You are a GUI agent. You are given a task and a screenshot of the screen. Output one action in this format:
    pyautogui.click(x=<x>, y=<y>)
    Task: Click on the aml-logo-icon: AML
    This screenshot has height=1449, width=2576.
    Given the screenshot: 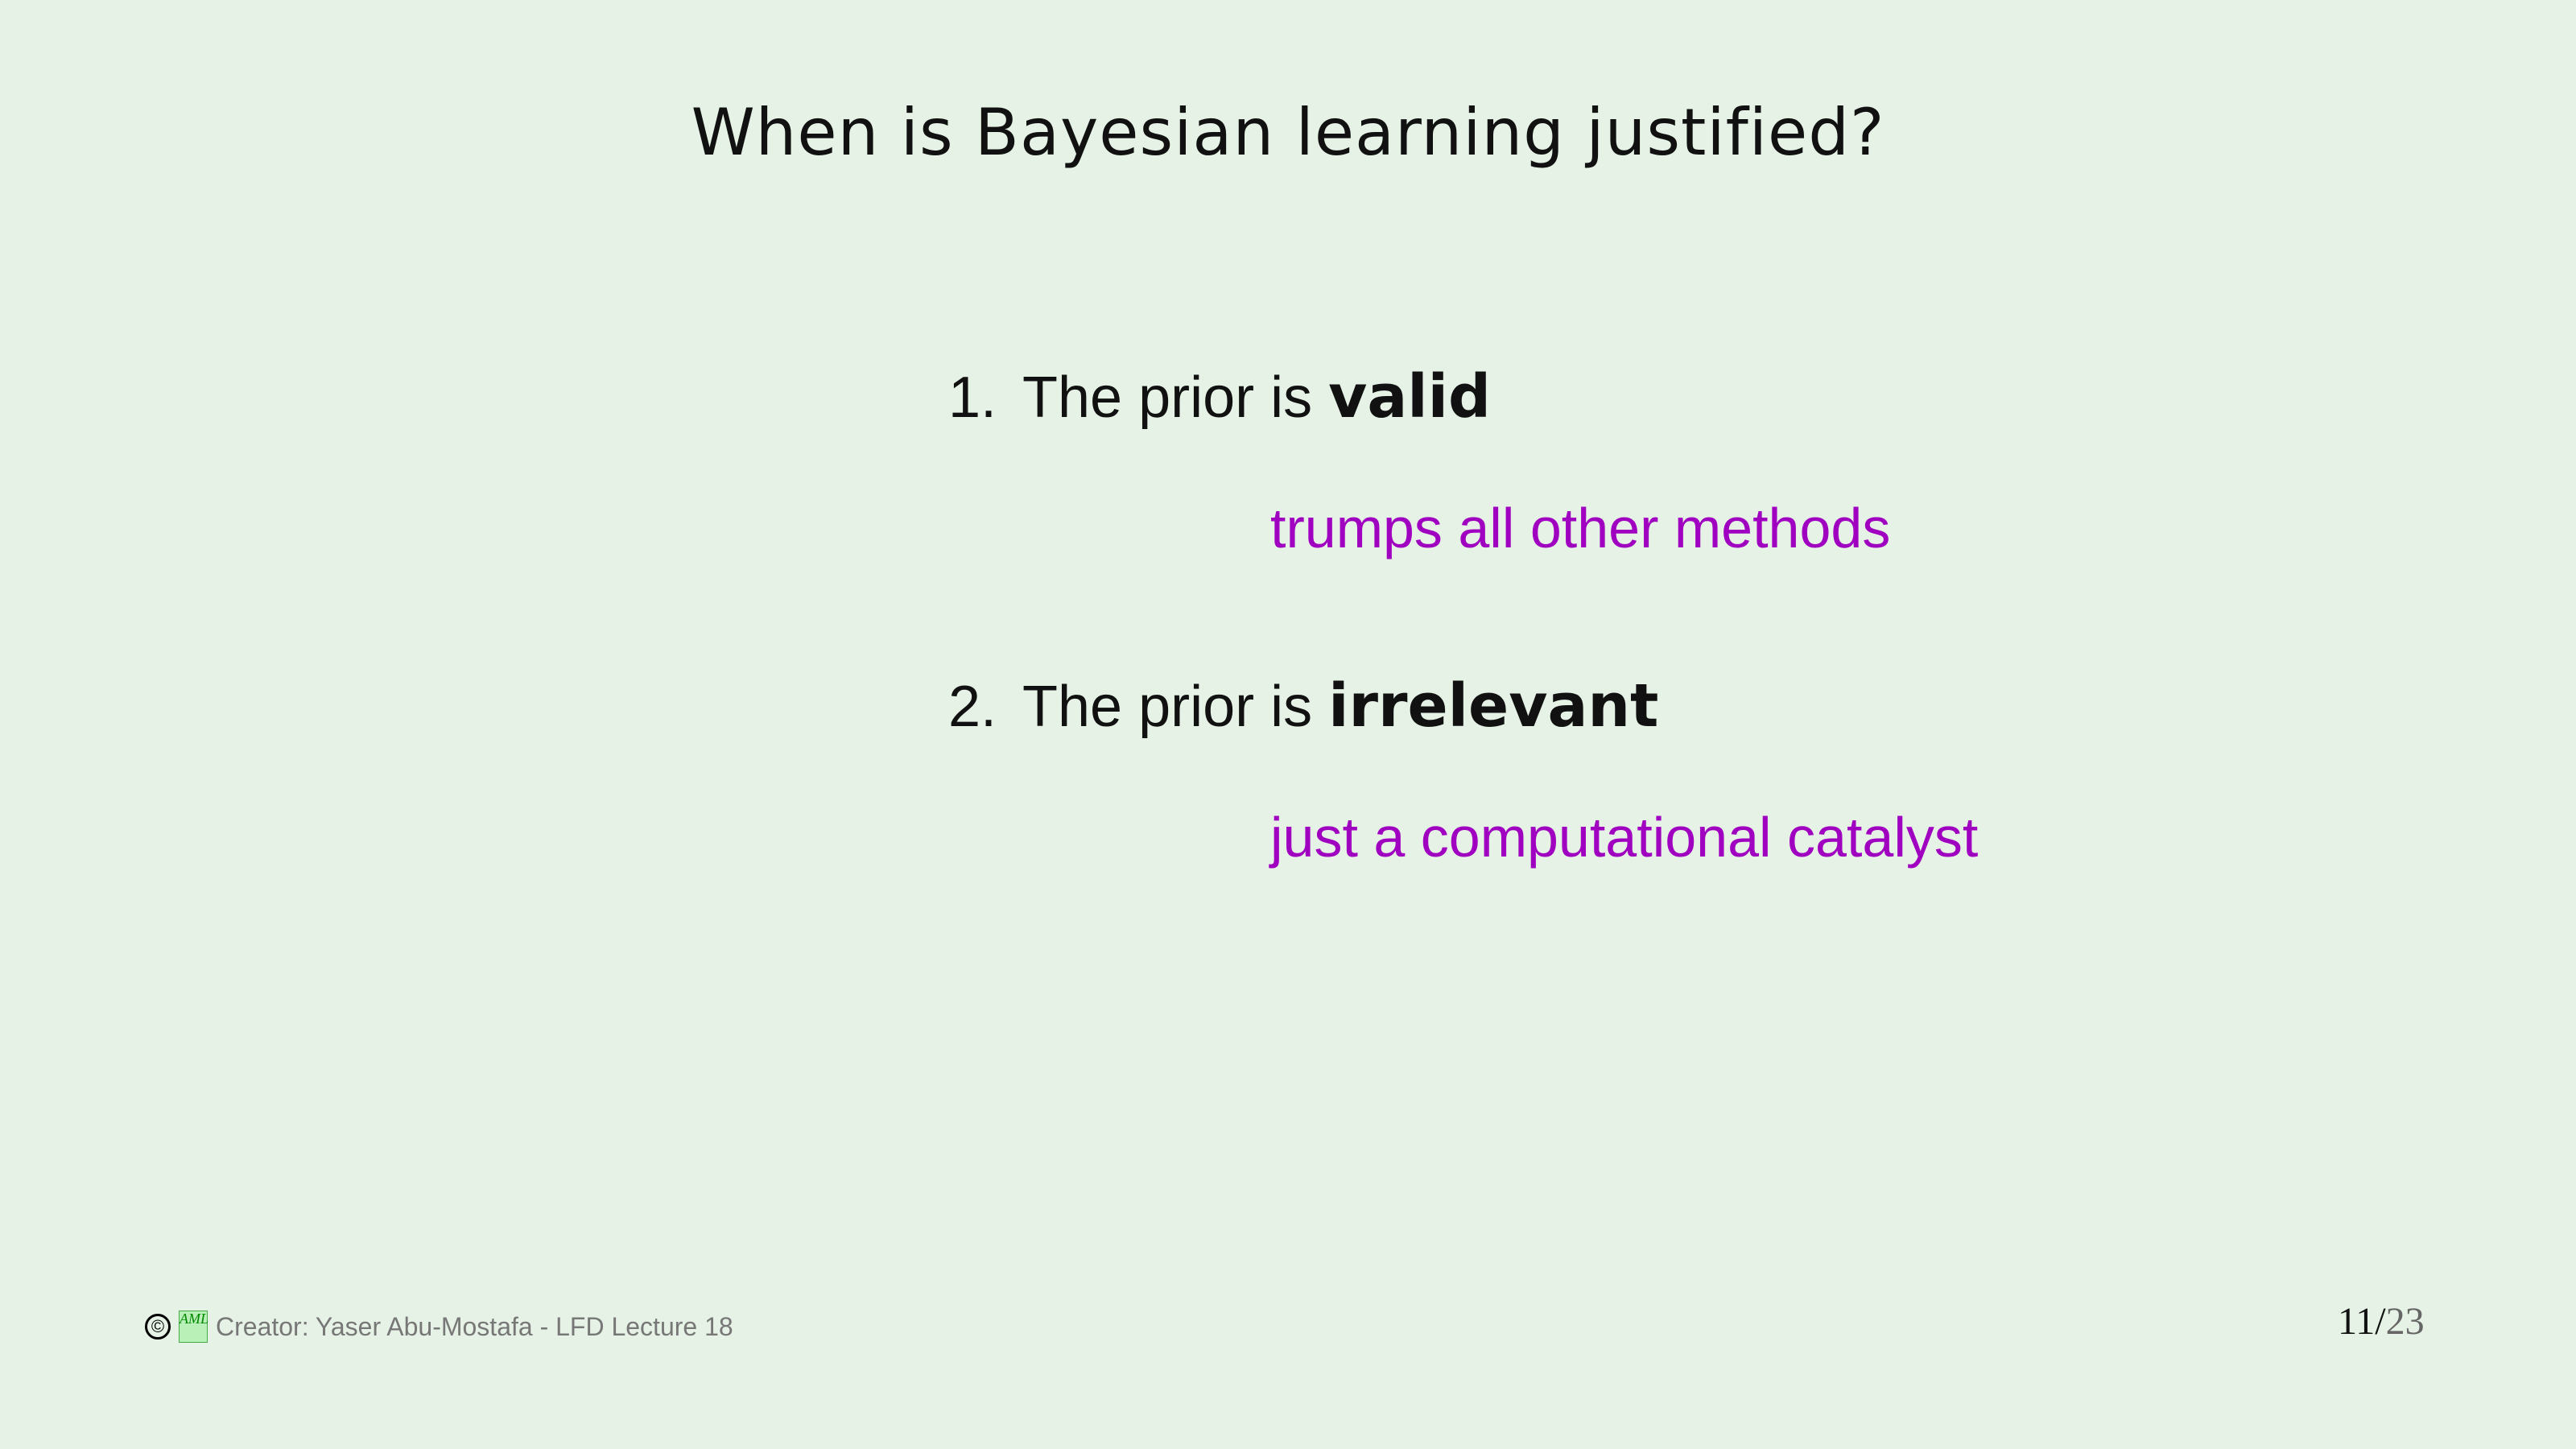 What is the action you would take?
    pyautogui.click(x=193, y=1327)
    